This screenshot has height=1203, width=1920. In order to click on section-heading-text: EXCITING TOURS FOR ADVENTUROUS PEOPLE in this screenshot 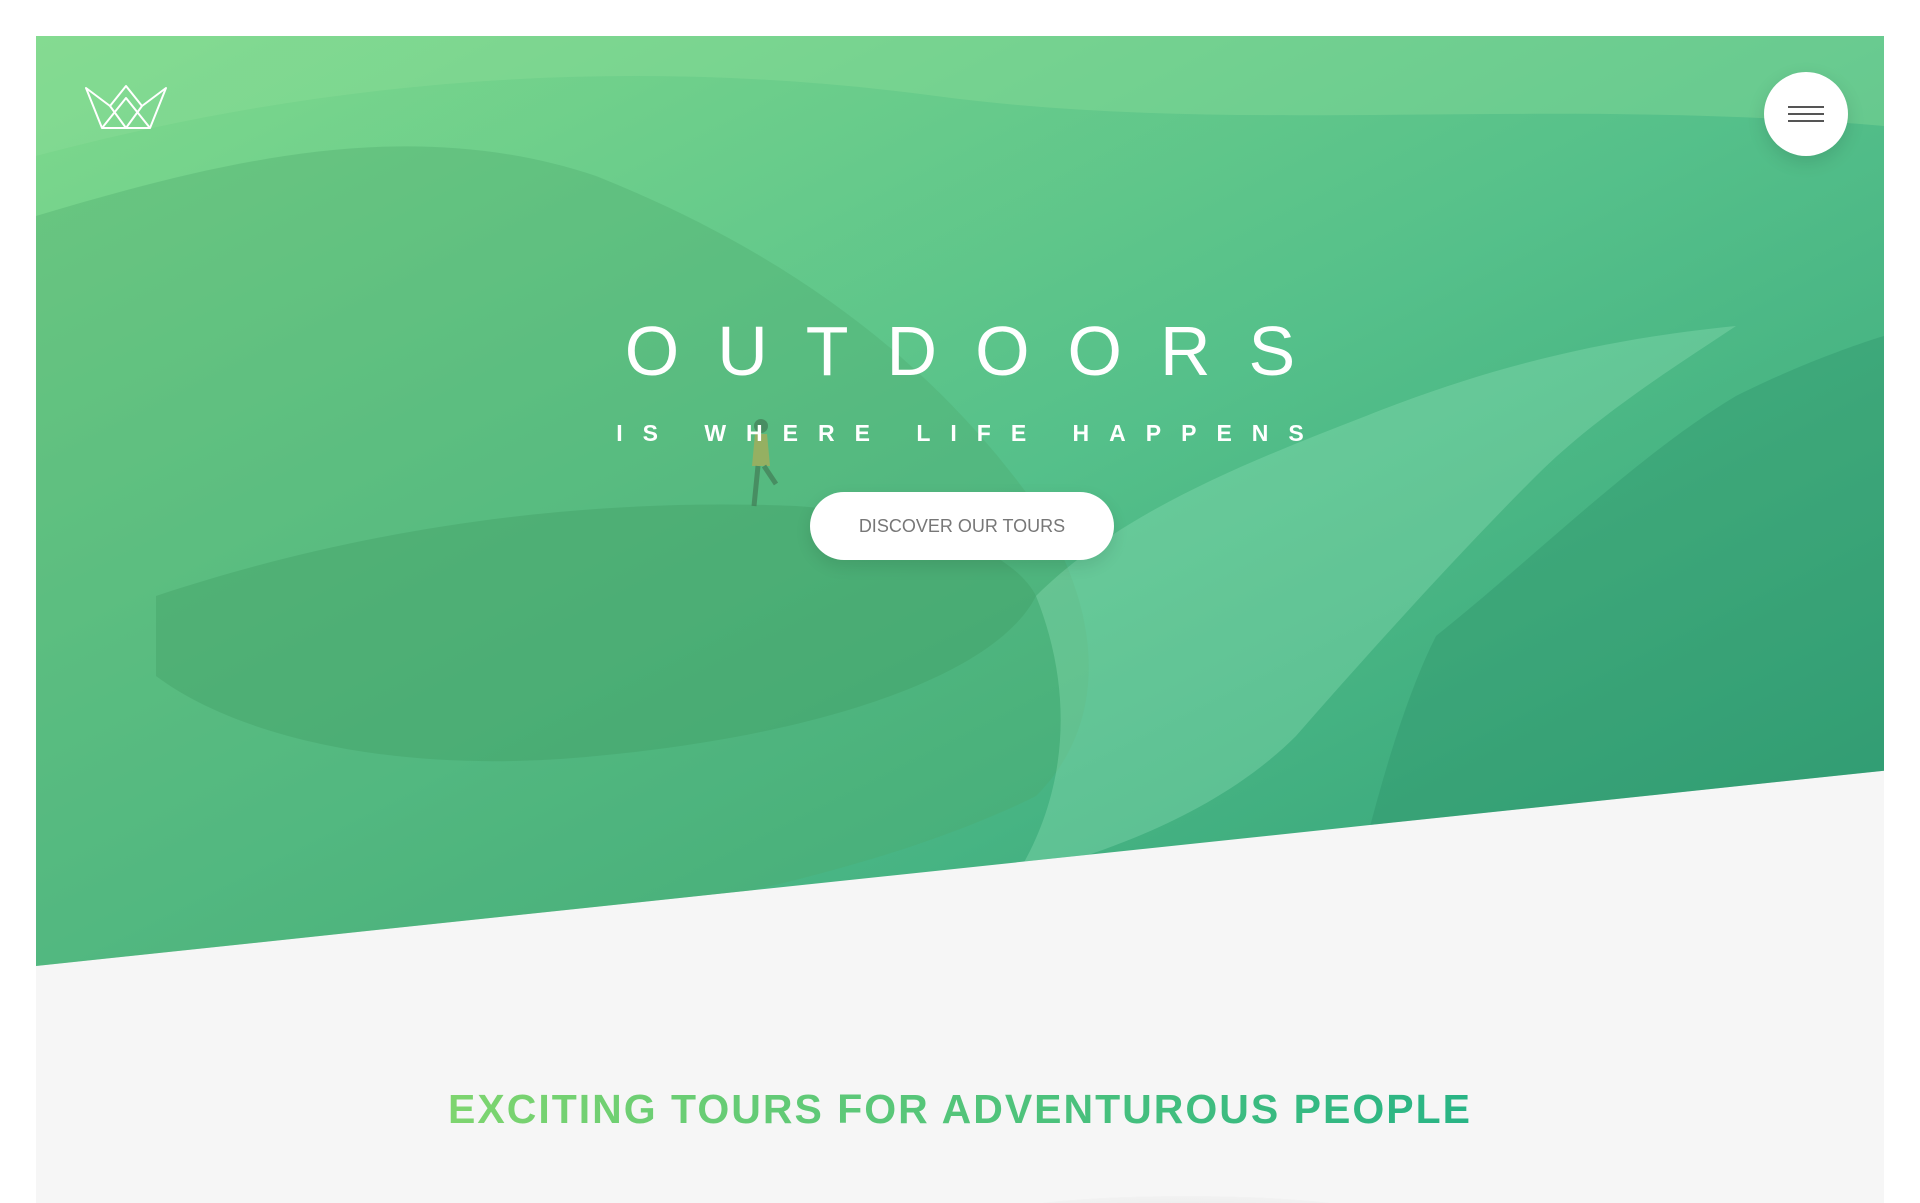, I will do `click(960, 1109)`.